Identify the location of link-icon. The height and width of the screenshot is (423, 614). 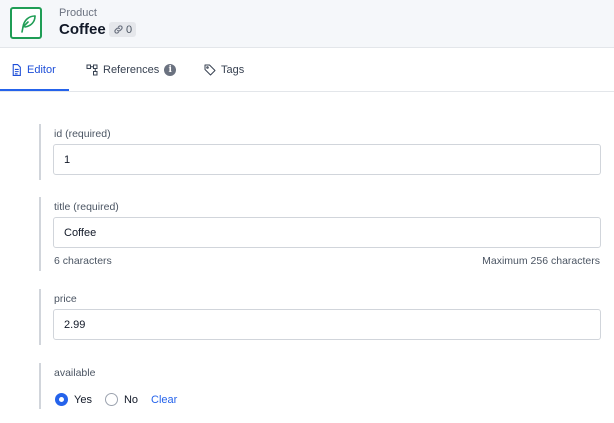
(118, 29).